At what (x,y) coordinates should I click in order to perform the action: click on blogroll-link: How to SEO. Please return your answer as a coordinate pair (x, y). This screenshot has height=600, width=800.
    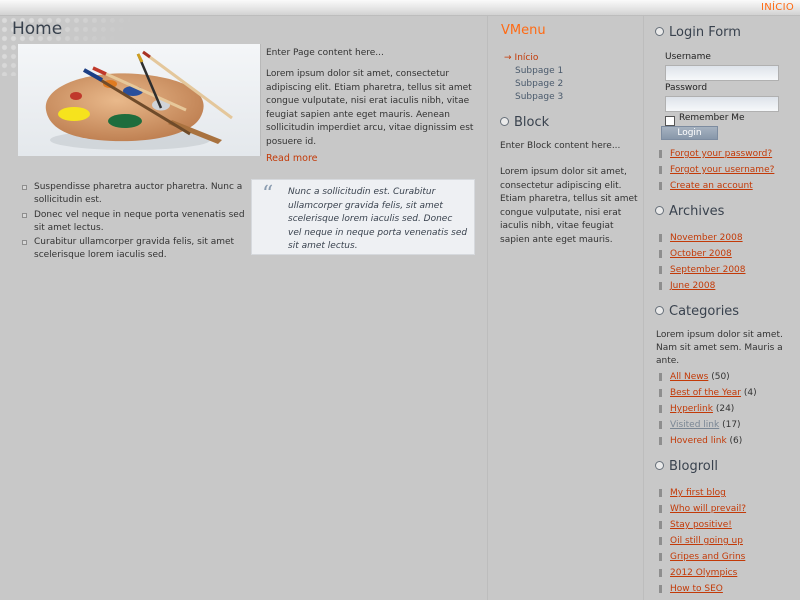
    Looking at the image, I should click on (696, 589).